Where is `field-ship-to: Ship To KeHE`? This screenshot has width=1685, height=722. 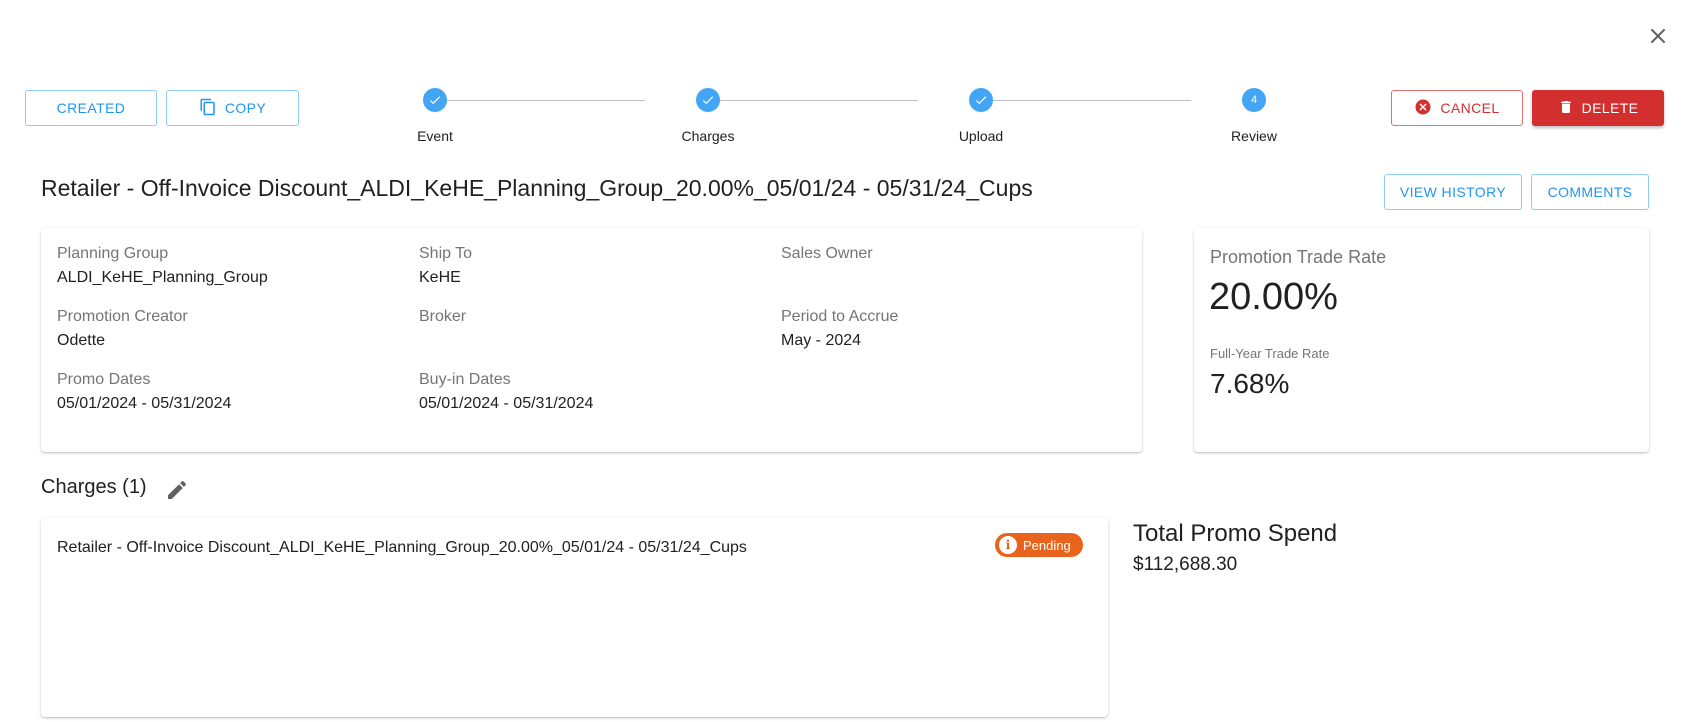
field-ship-to: Ship To KeHE is located at coordinates (445, 266).